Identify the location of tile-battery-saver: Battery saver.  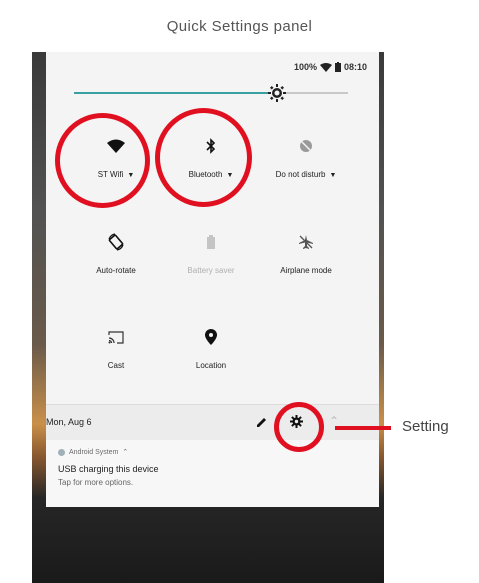
(211, 253).